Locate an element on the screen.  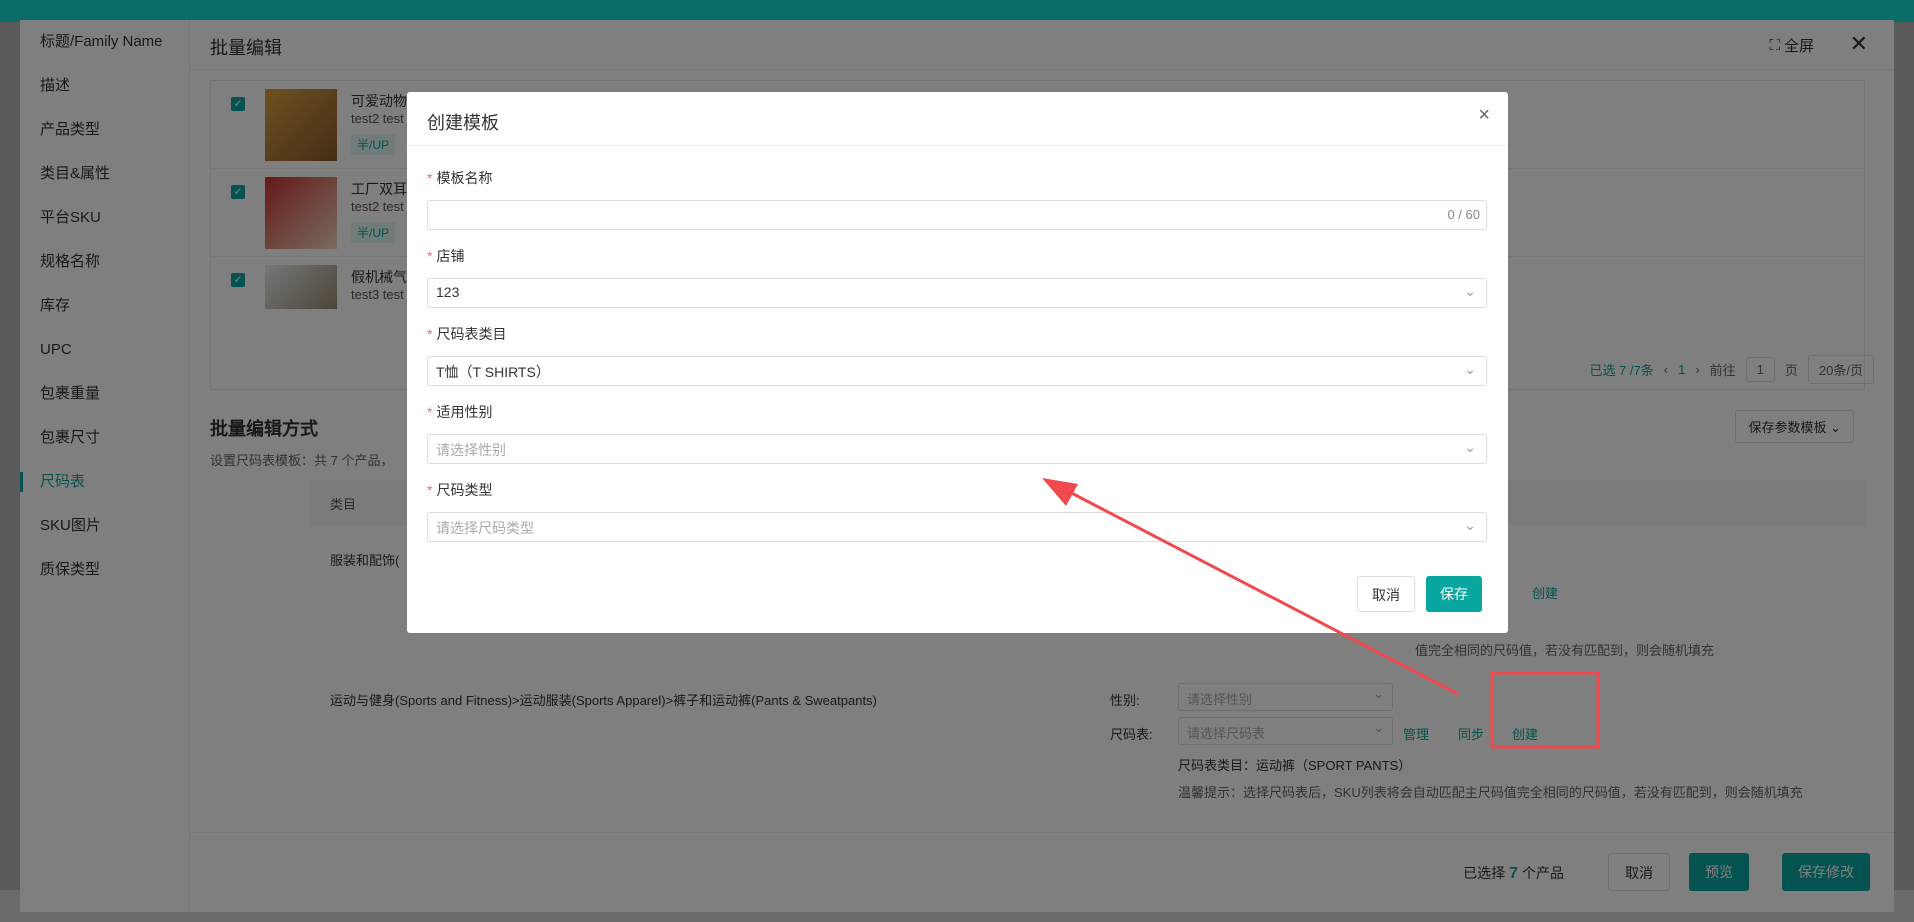
sidebar-item-size-chart: 尺码表 is located at coordinates (104, 482).